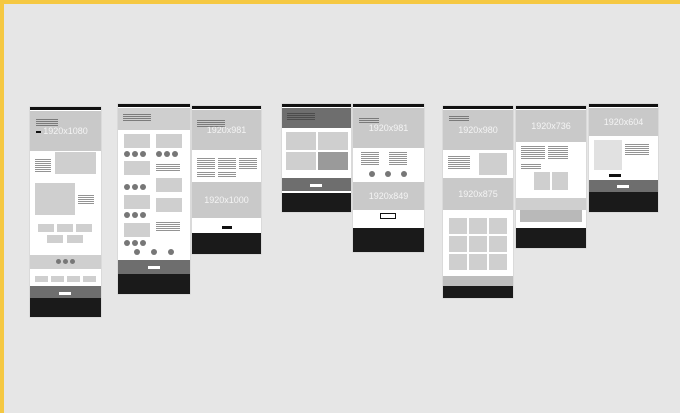  I want to click on section-placeholder: 1920x875, so click(478, 194).